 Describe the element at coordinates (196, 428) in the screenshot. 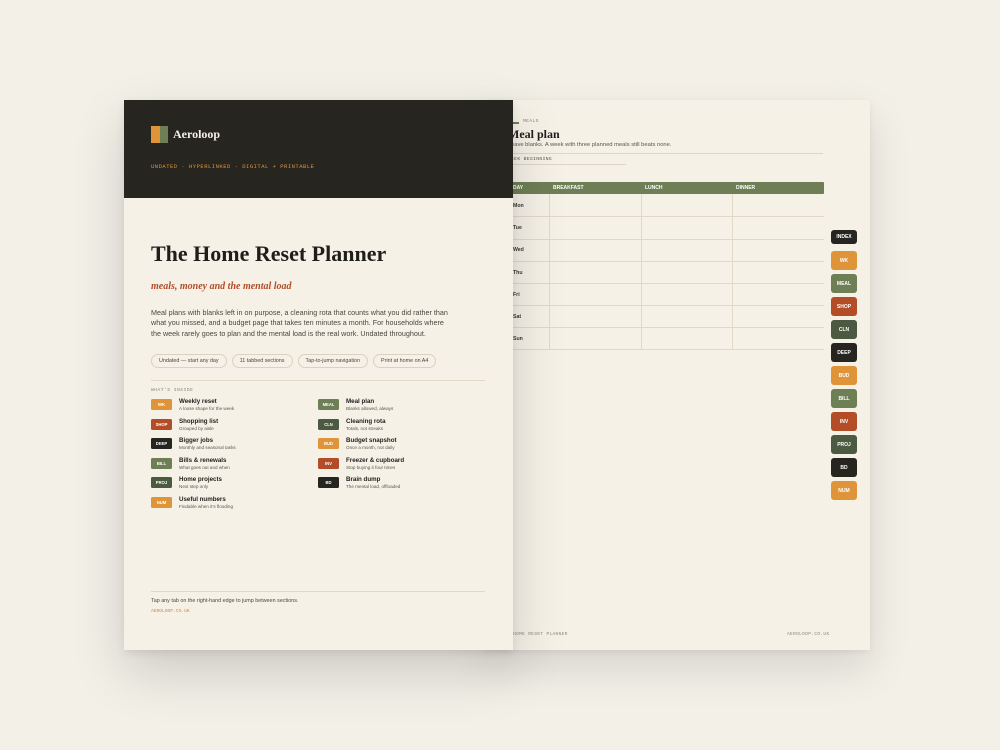

I see `contents-item-description: Grouped by aisle` at that location.